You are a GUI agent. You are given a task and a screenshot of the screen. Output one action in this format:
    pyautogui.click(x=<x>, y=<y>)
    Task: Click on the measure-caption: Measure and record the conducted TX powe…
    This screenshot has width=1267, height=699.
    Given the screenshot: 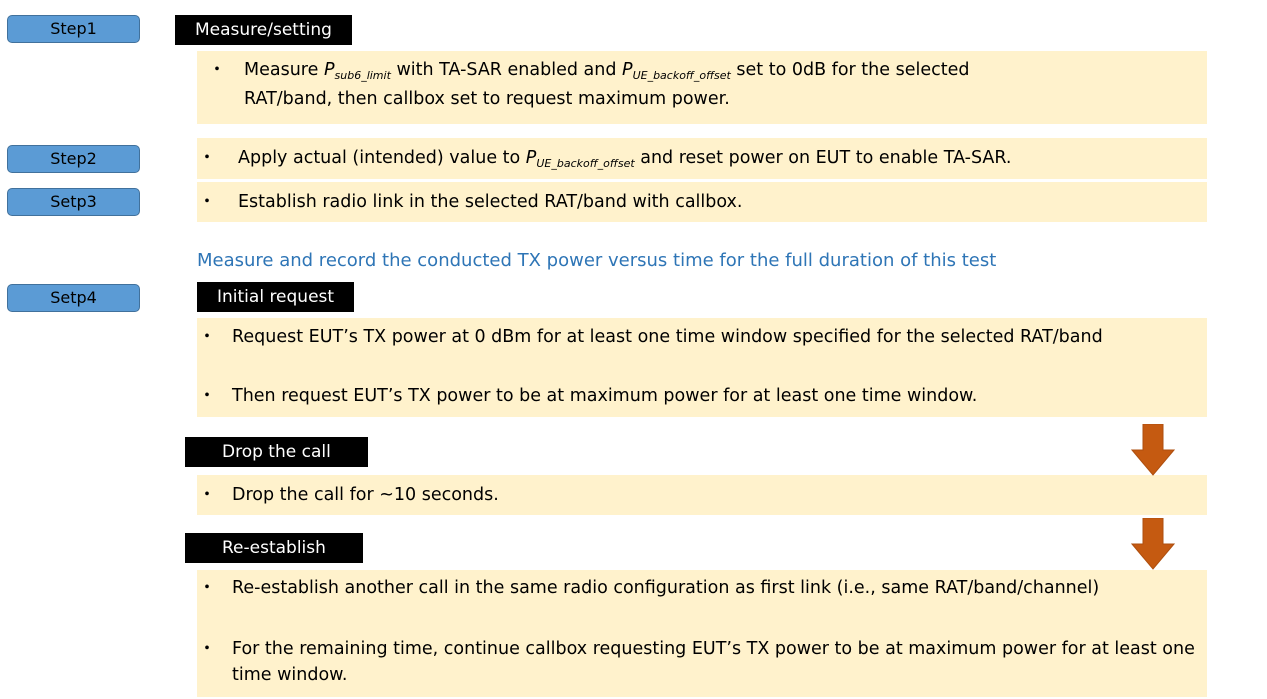 What is the action you would take?
    pyautogui.click(x=597, y=260)
    